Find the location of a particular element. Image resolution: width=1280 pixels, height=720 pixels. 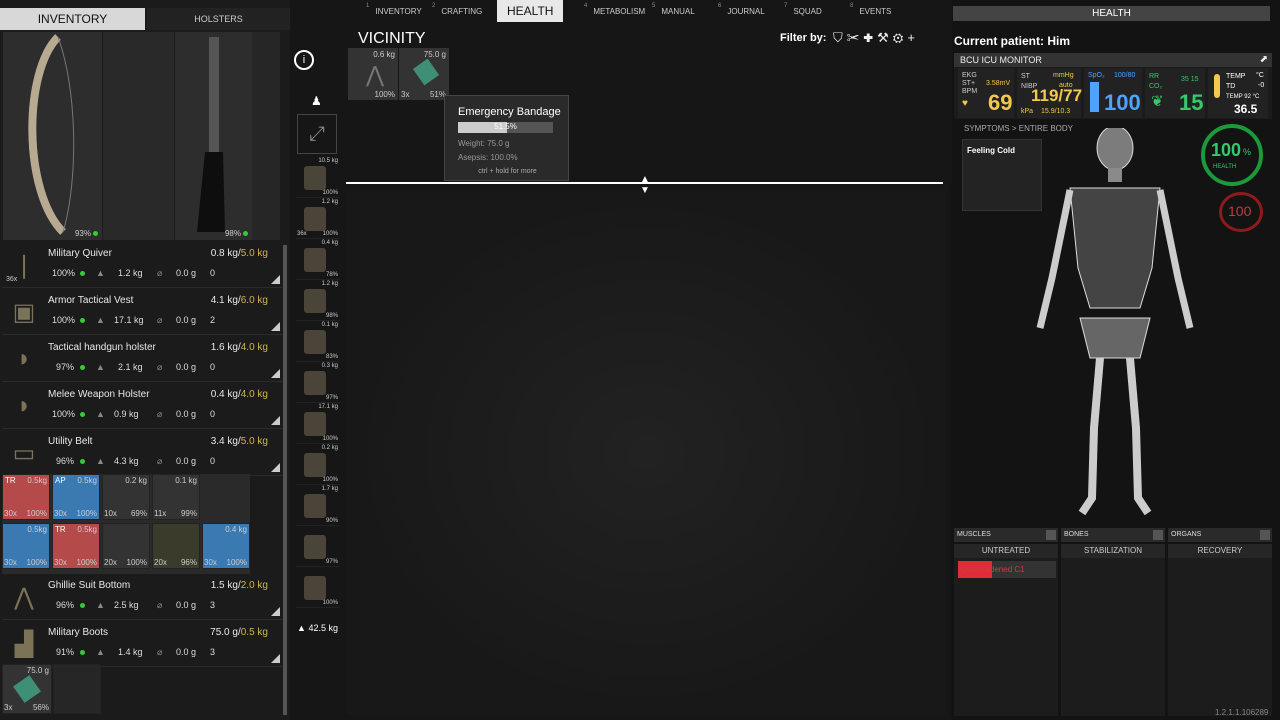

item-name: Utility Belt is located at coordinates (70, 441).